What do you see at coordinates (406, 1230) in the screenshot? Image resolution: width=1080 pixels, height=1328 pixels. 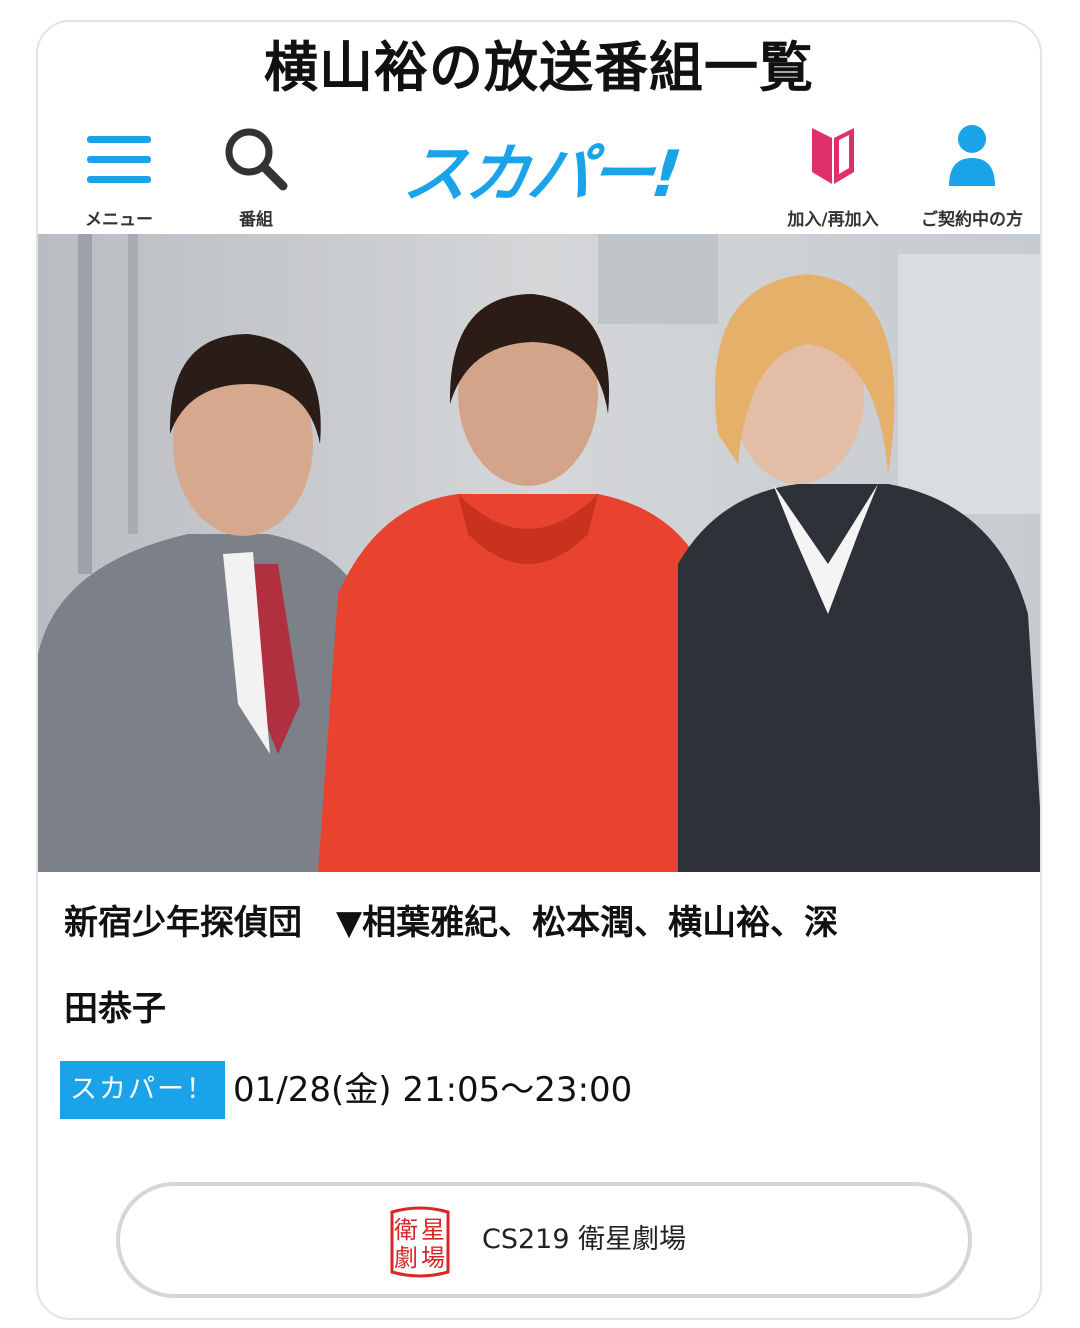 I see `logo-char-1: 衛` at bounding box center [406, 1230].